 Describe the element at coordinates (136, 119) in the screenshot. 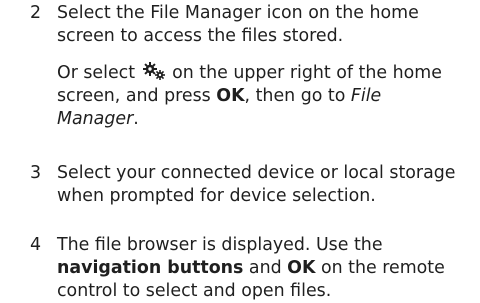

I see `text-end: .` at that location.